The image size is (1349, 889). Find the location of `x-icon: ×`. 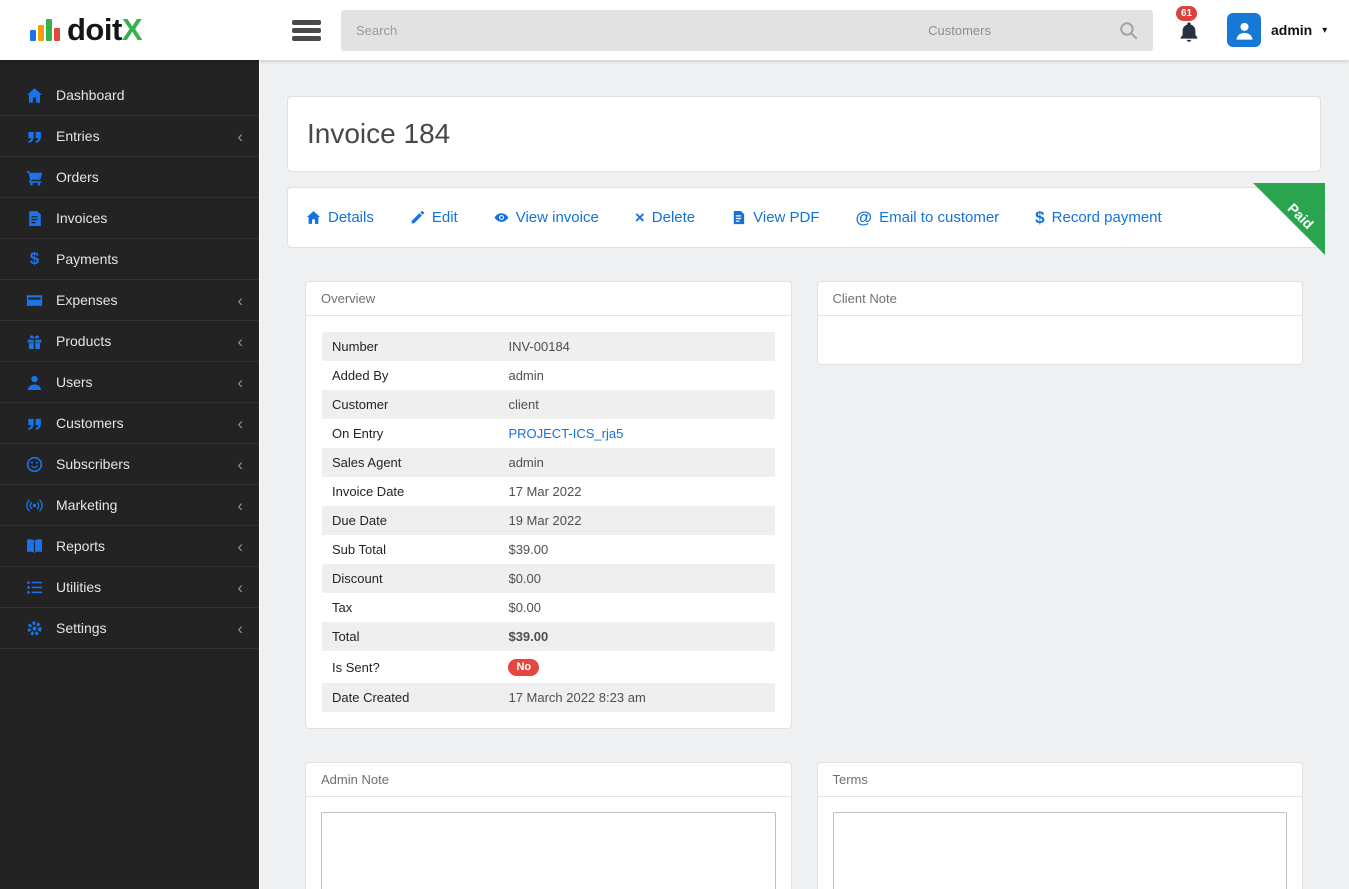

x-icon: × is located at coordinates (639, 217).